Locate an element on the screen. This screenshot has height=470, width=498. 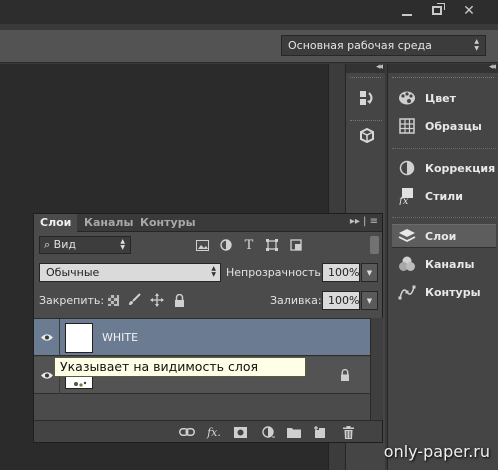
dock-item-styles: fx Стили is located at coordinates (444, 196).